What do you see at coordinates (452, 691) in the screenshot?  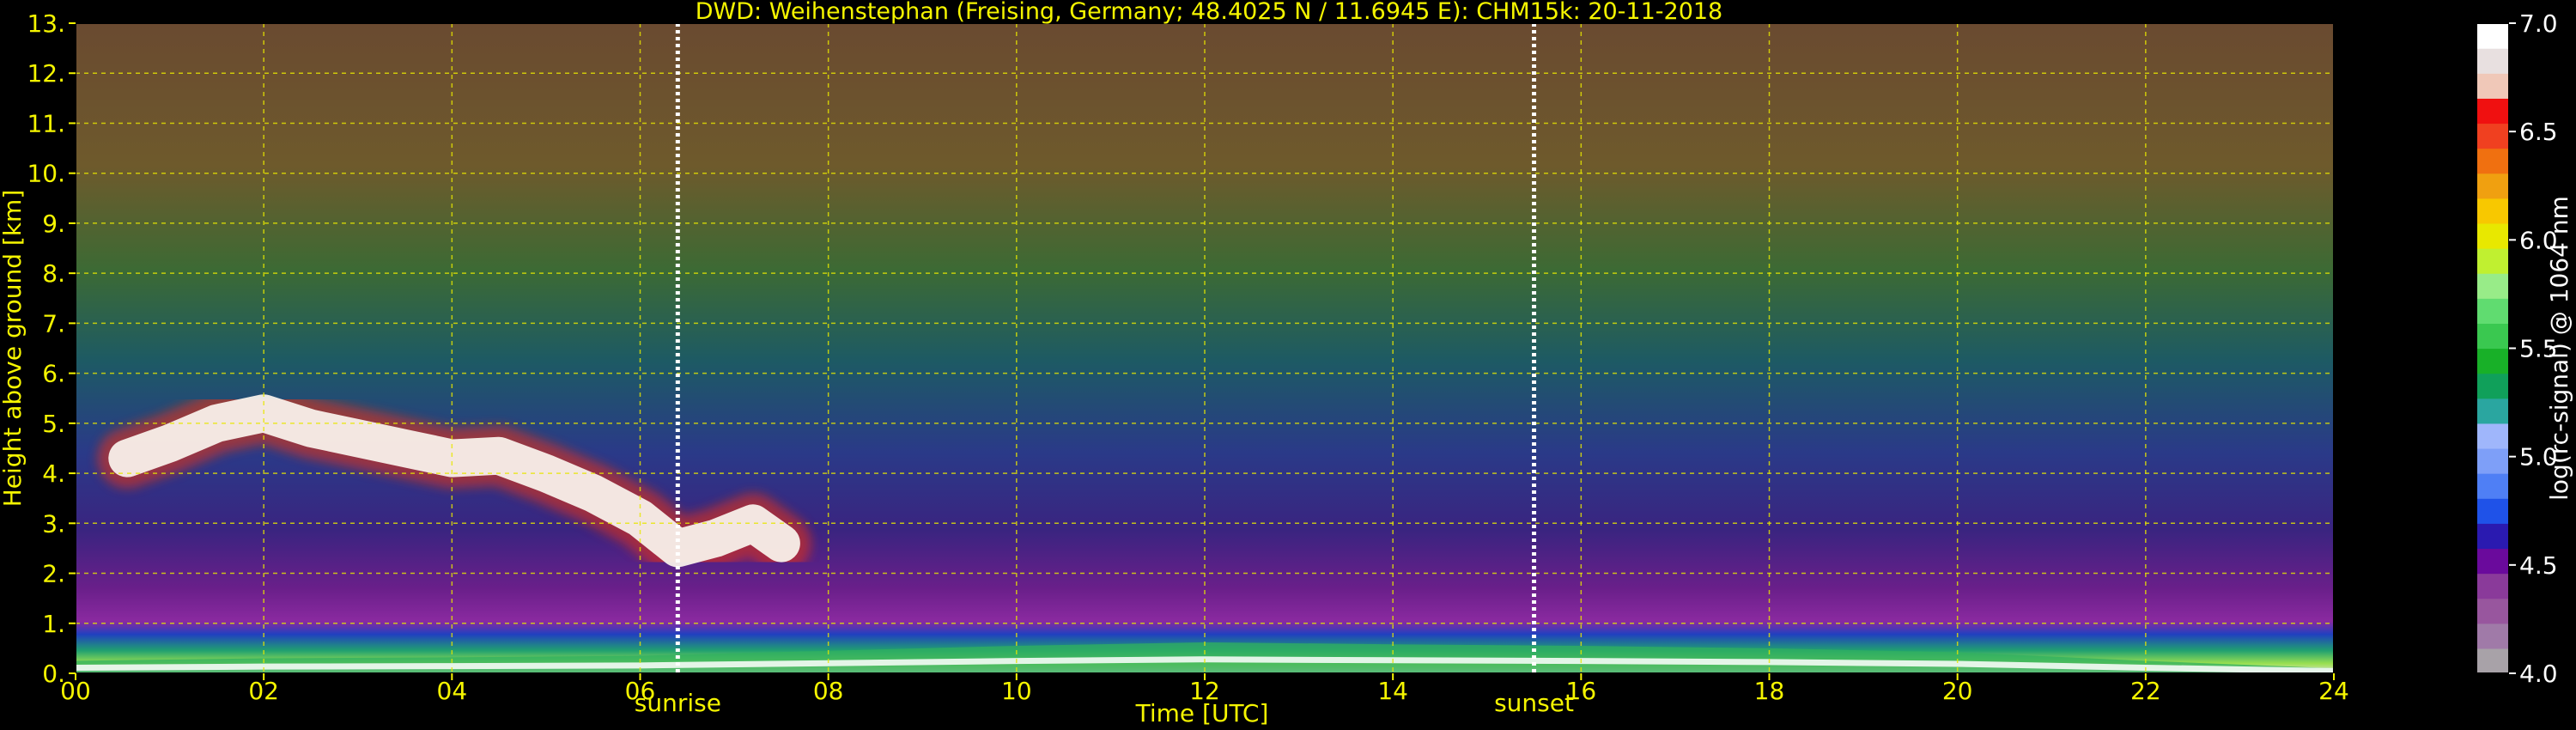 I see `x-tick-label: 04` at bounding box center [452, 691].